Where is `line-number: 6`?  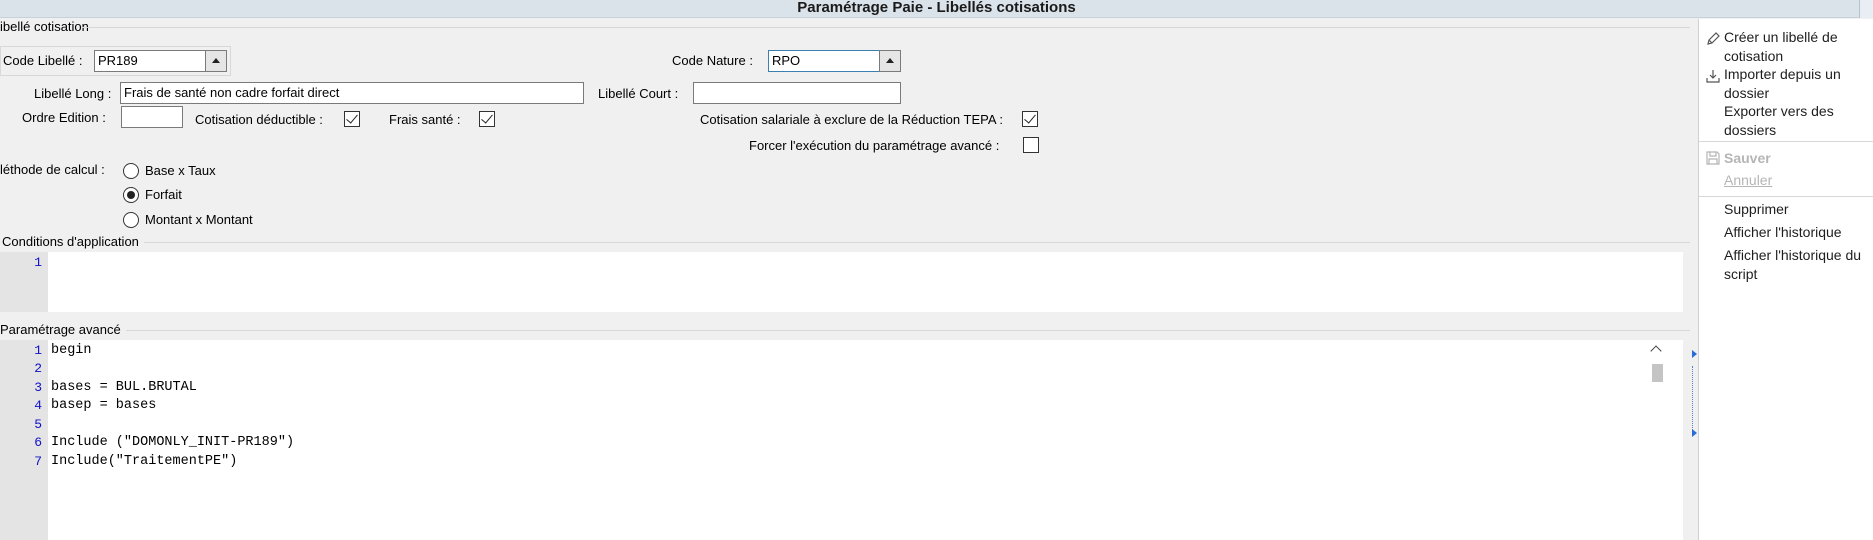
line-number: 6 is located at coordinates (38, 442).